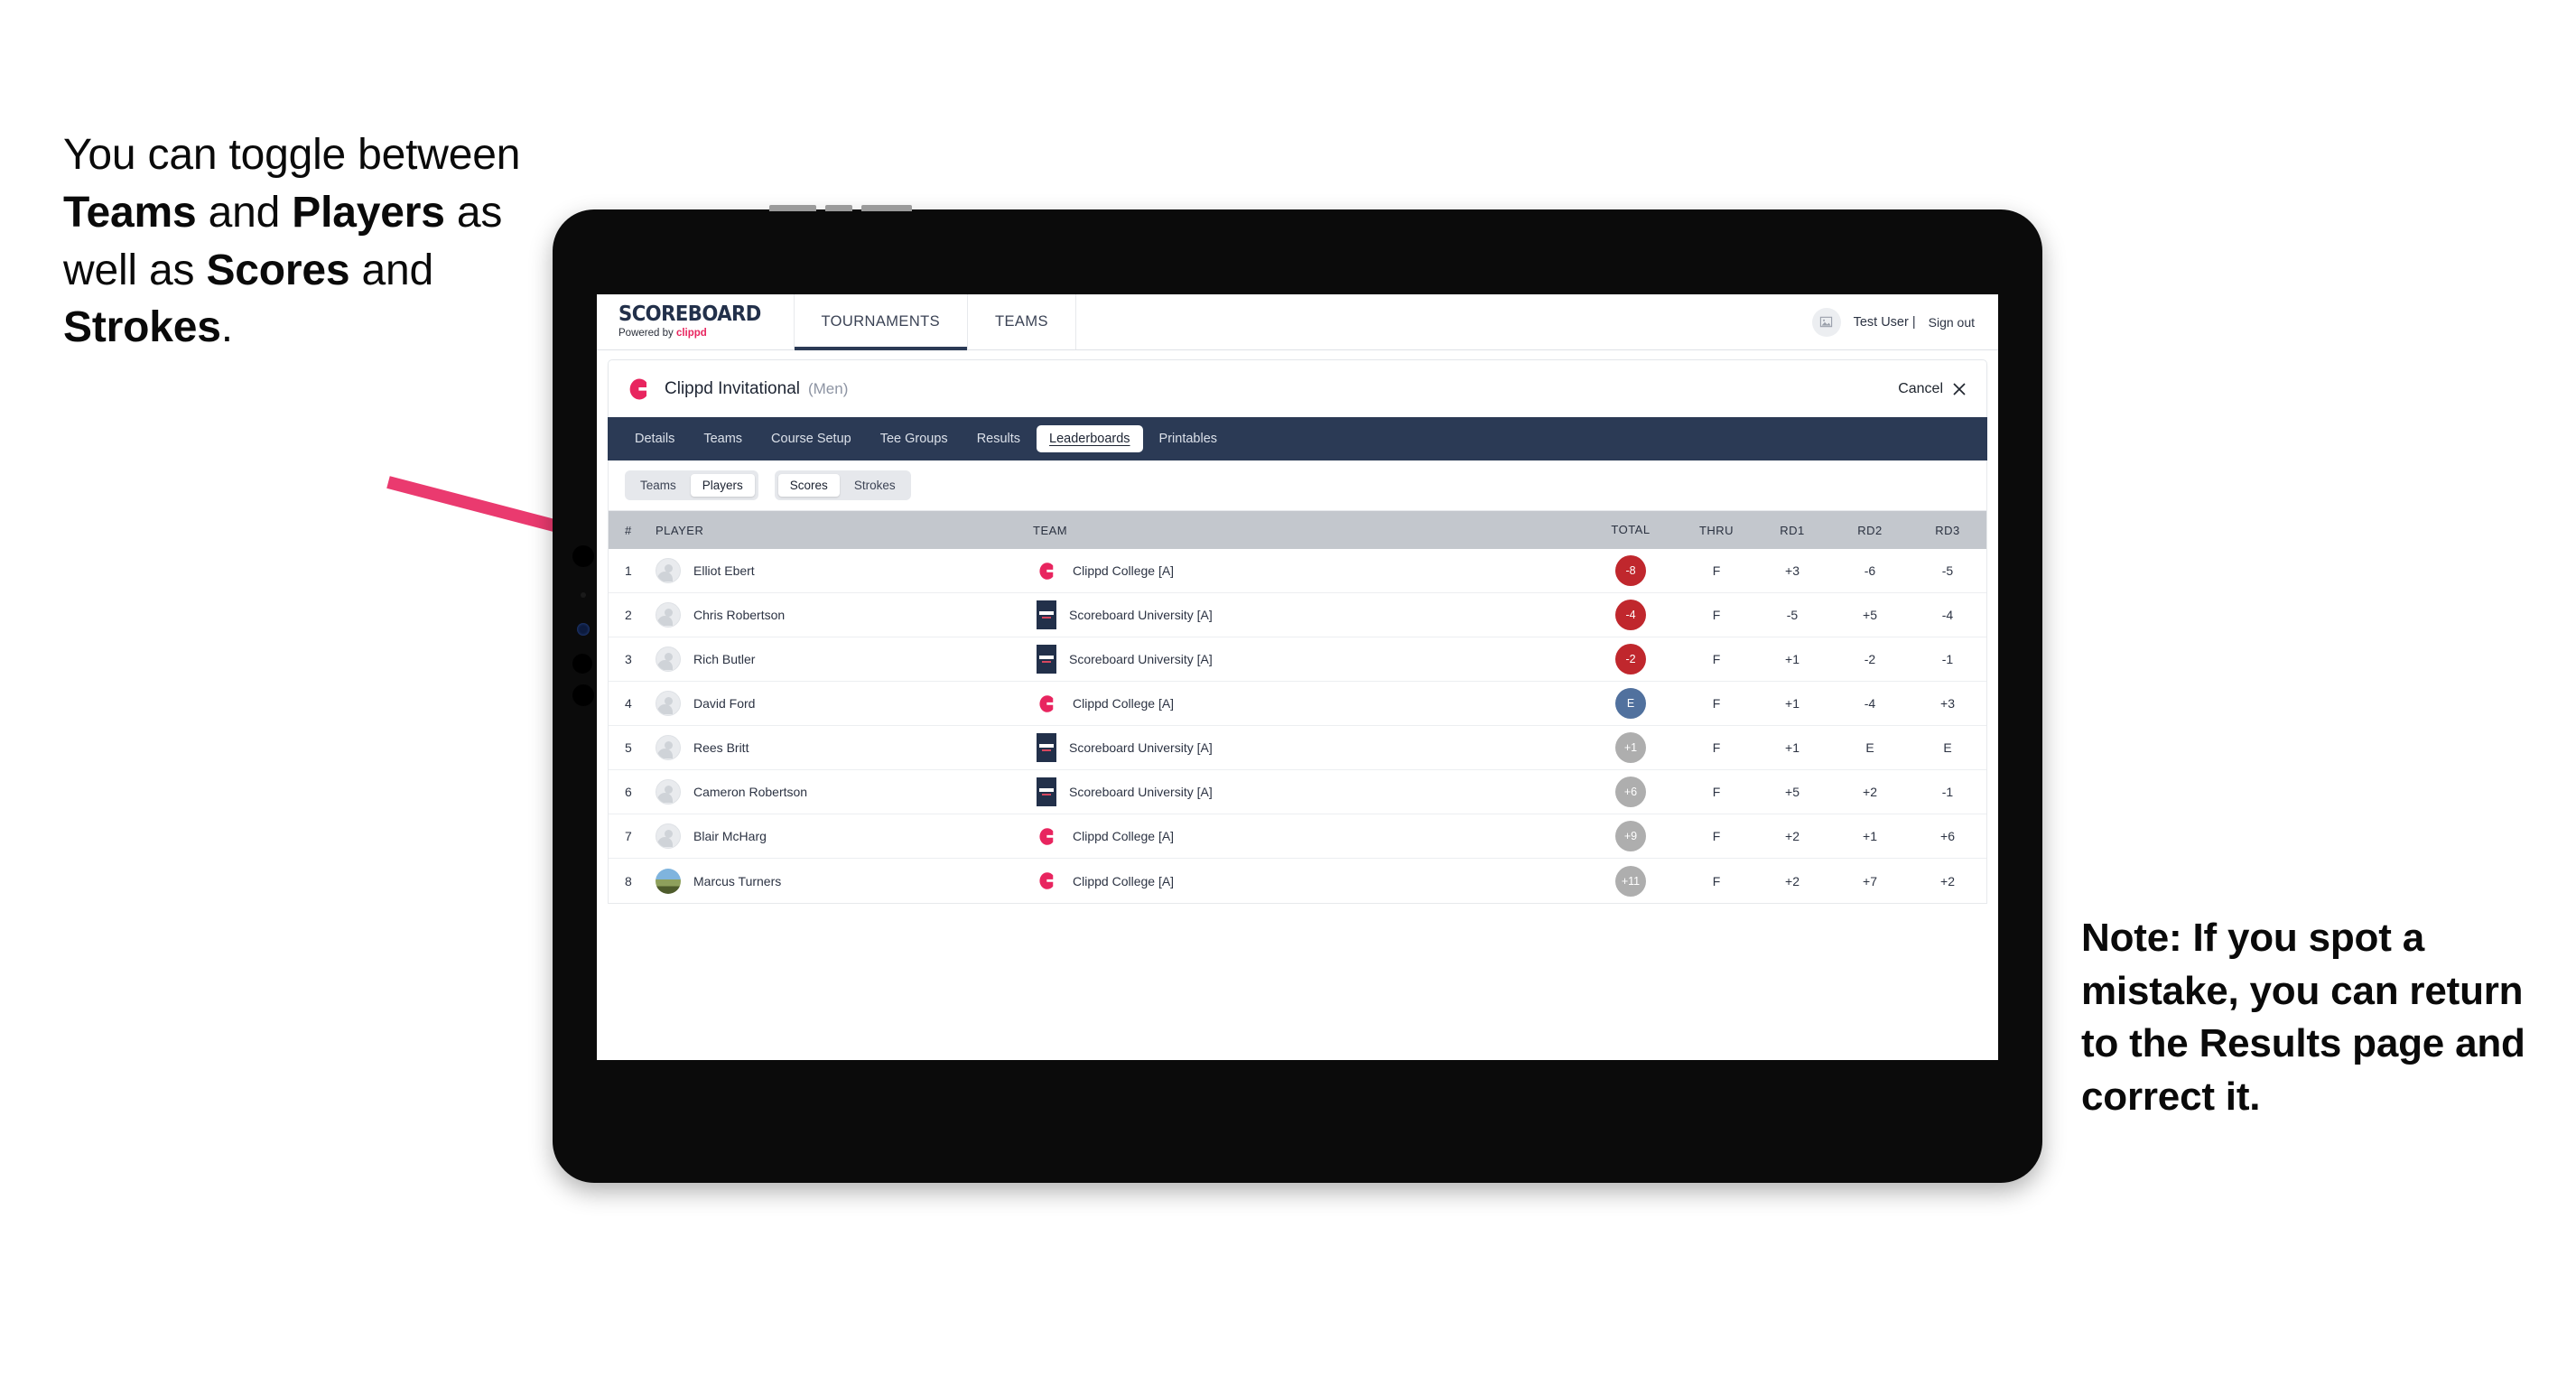 The width and height of the screenshot is (2576, 1386). What do you see at coordinates (721, 747) in the screenshot?
I see `player-name: Rees Britt` at bounding box center [721, 747].